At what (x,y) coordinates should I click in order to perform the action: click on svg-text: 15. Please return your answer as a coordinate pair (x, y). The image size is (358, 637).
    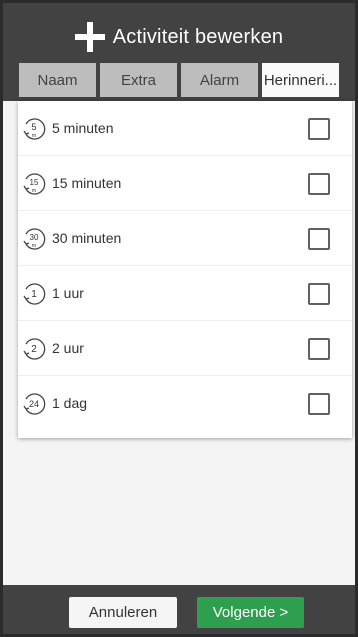
    Looking at the image, I should click on (34, 182).